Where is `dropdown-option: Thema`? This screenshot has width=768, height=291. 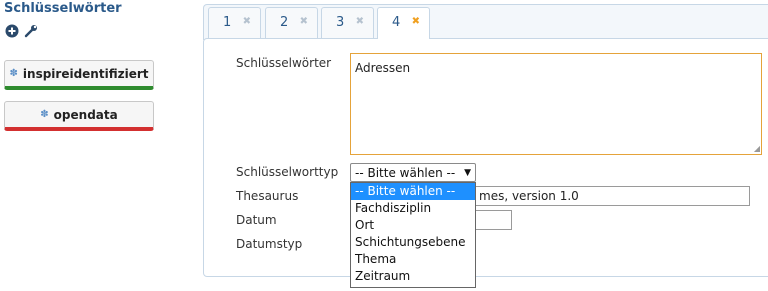
dropdown-option: Thema is located at coordinates (413, 259).